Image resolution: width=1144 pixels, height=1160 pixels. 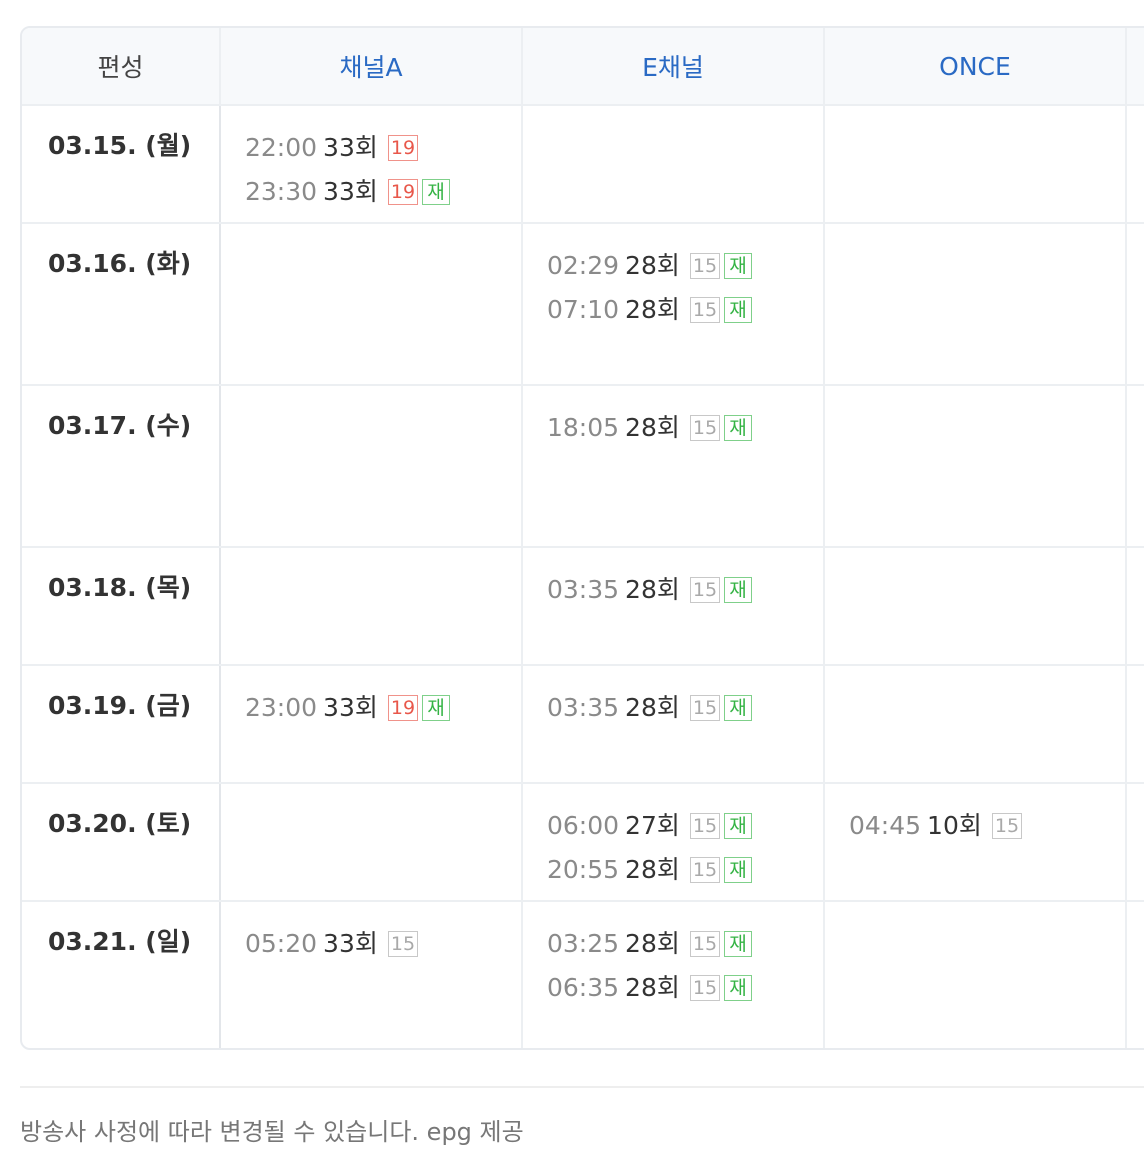 What do you see at coordinates (583, 309) in the screenshot?
I see `air-time: 07:10` at bounding box center [583, 309].